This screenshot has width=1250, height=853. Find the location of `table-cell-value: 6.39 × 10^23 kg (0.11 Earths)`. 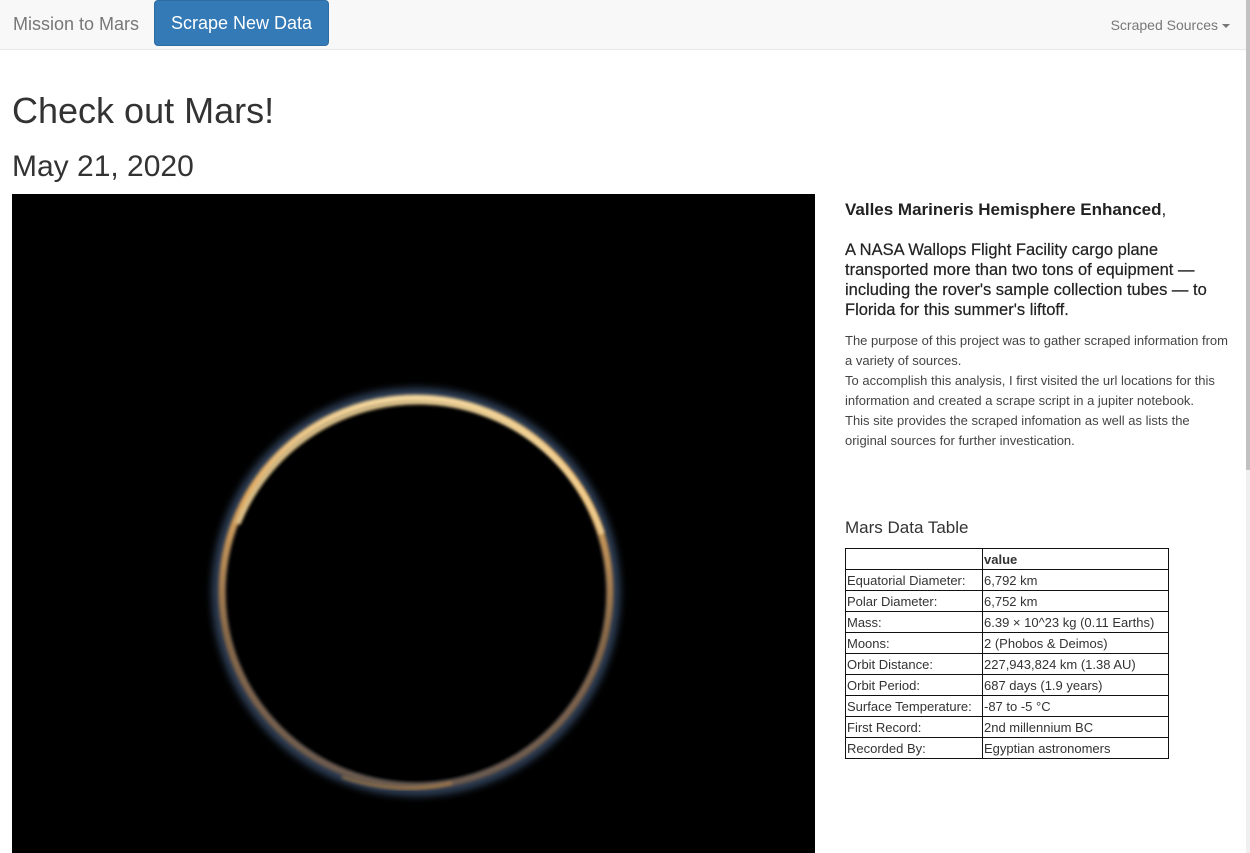

table-cell-value: 6.39 × 10^23 kg (0.11 Earths) is located at coordinates (1075, 622).